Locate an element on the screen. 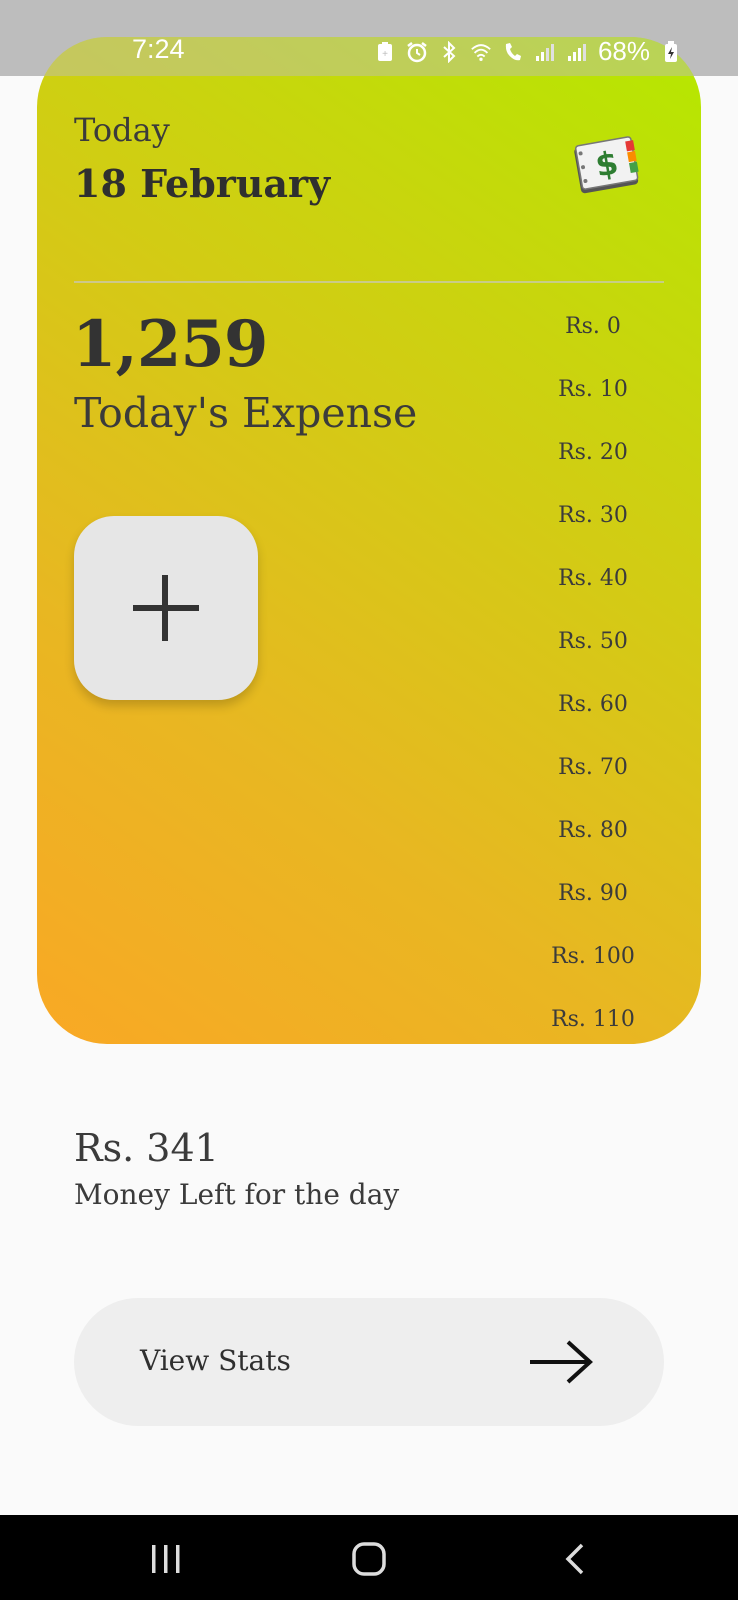 Image resolution: width=738 pixels, height=1600 pixels. amount-option: Rs. 0 is located at coordinates (593, 326).